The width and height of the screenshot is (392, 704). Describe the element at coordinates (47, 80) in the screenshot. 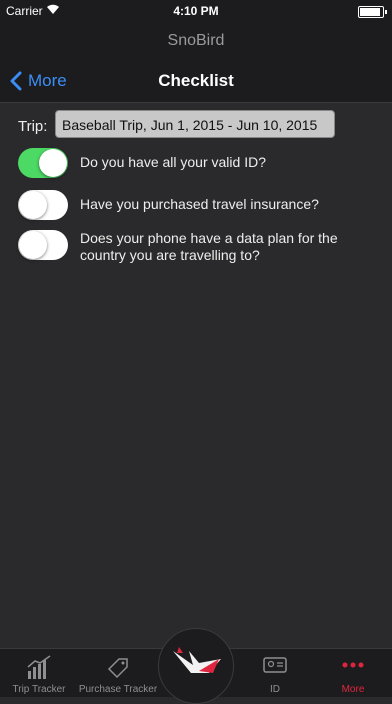

I see `back-button-label: More` at that location.